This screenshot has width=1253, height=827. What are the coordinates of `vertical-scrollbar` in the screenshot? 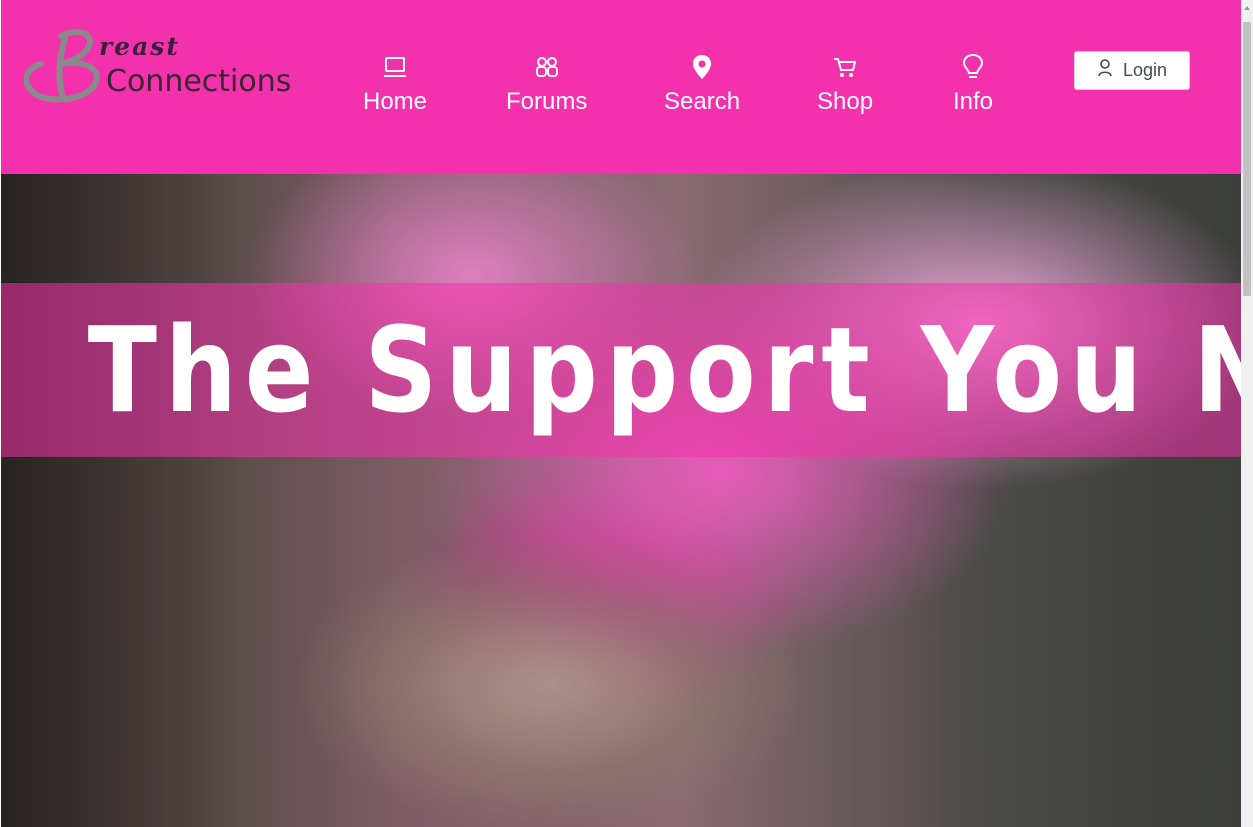 It's located at (1247, 413).